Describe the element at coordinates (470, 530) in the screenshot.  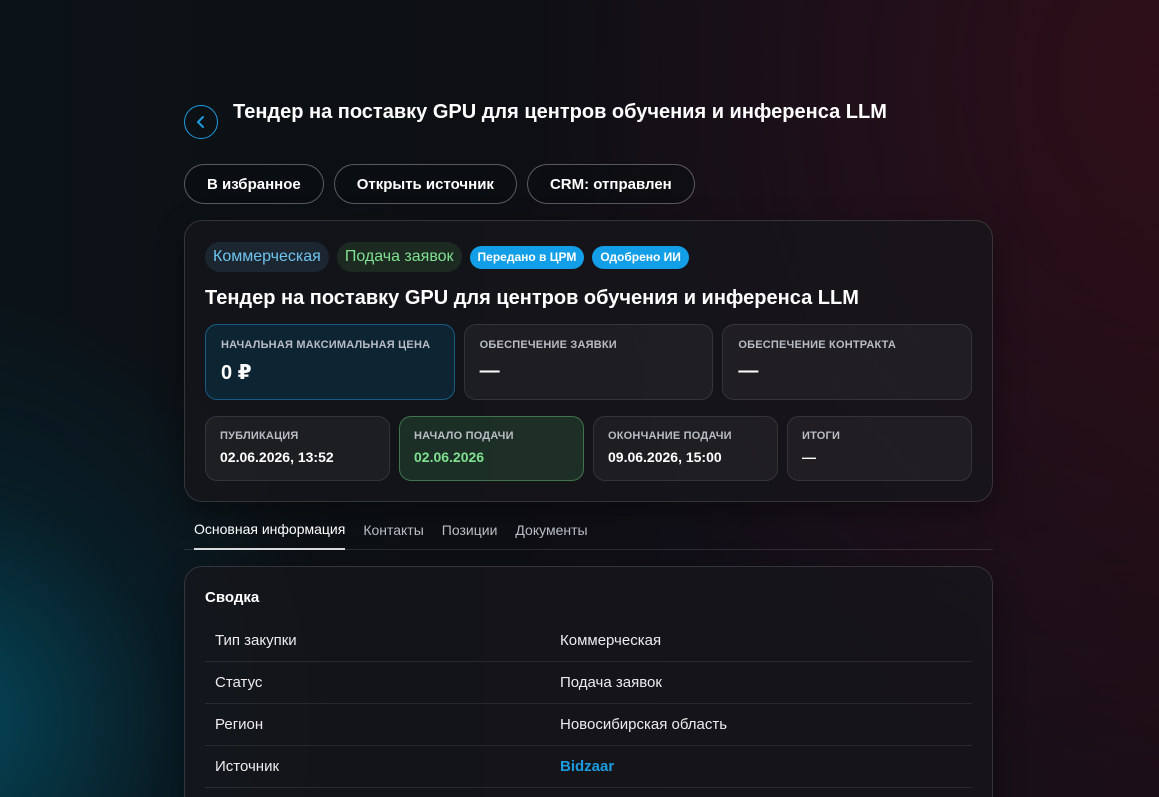
I see `tab-positions: Позиции` at that location.